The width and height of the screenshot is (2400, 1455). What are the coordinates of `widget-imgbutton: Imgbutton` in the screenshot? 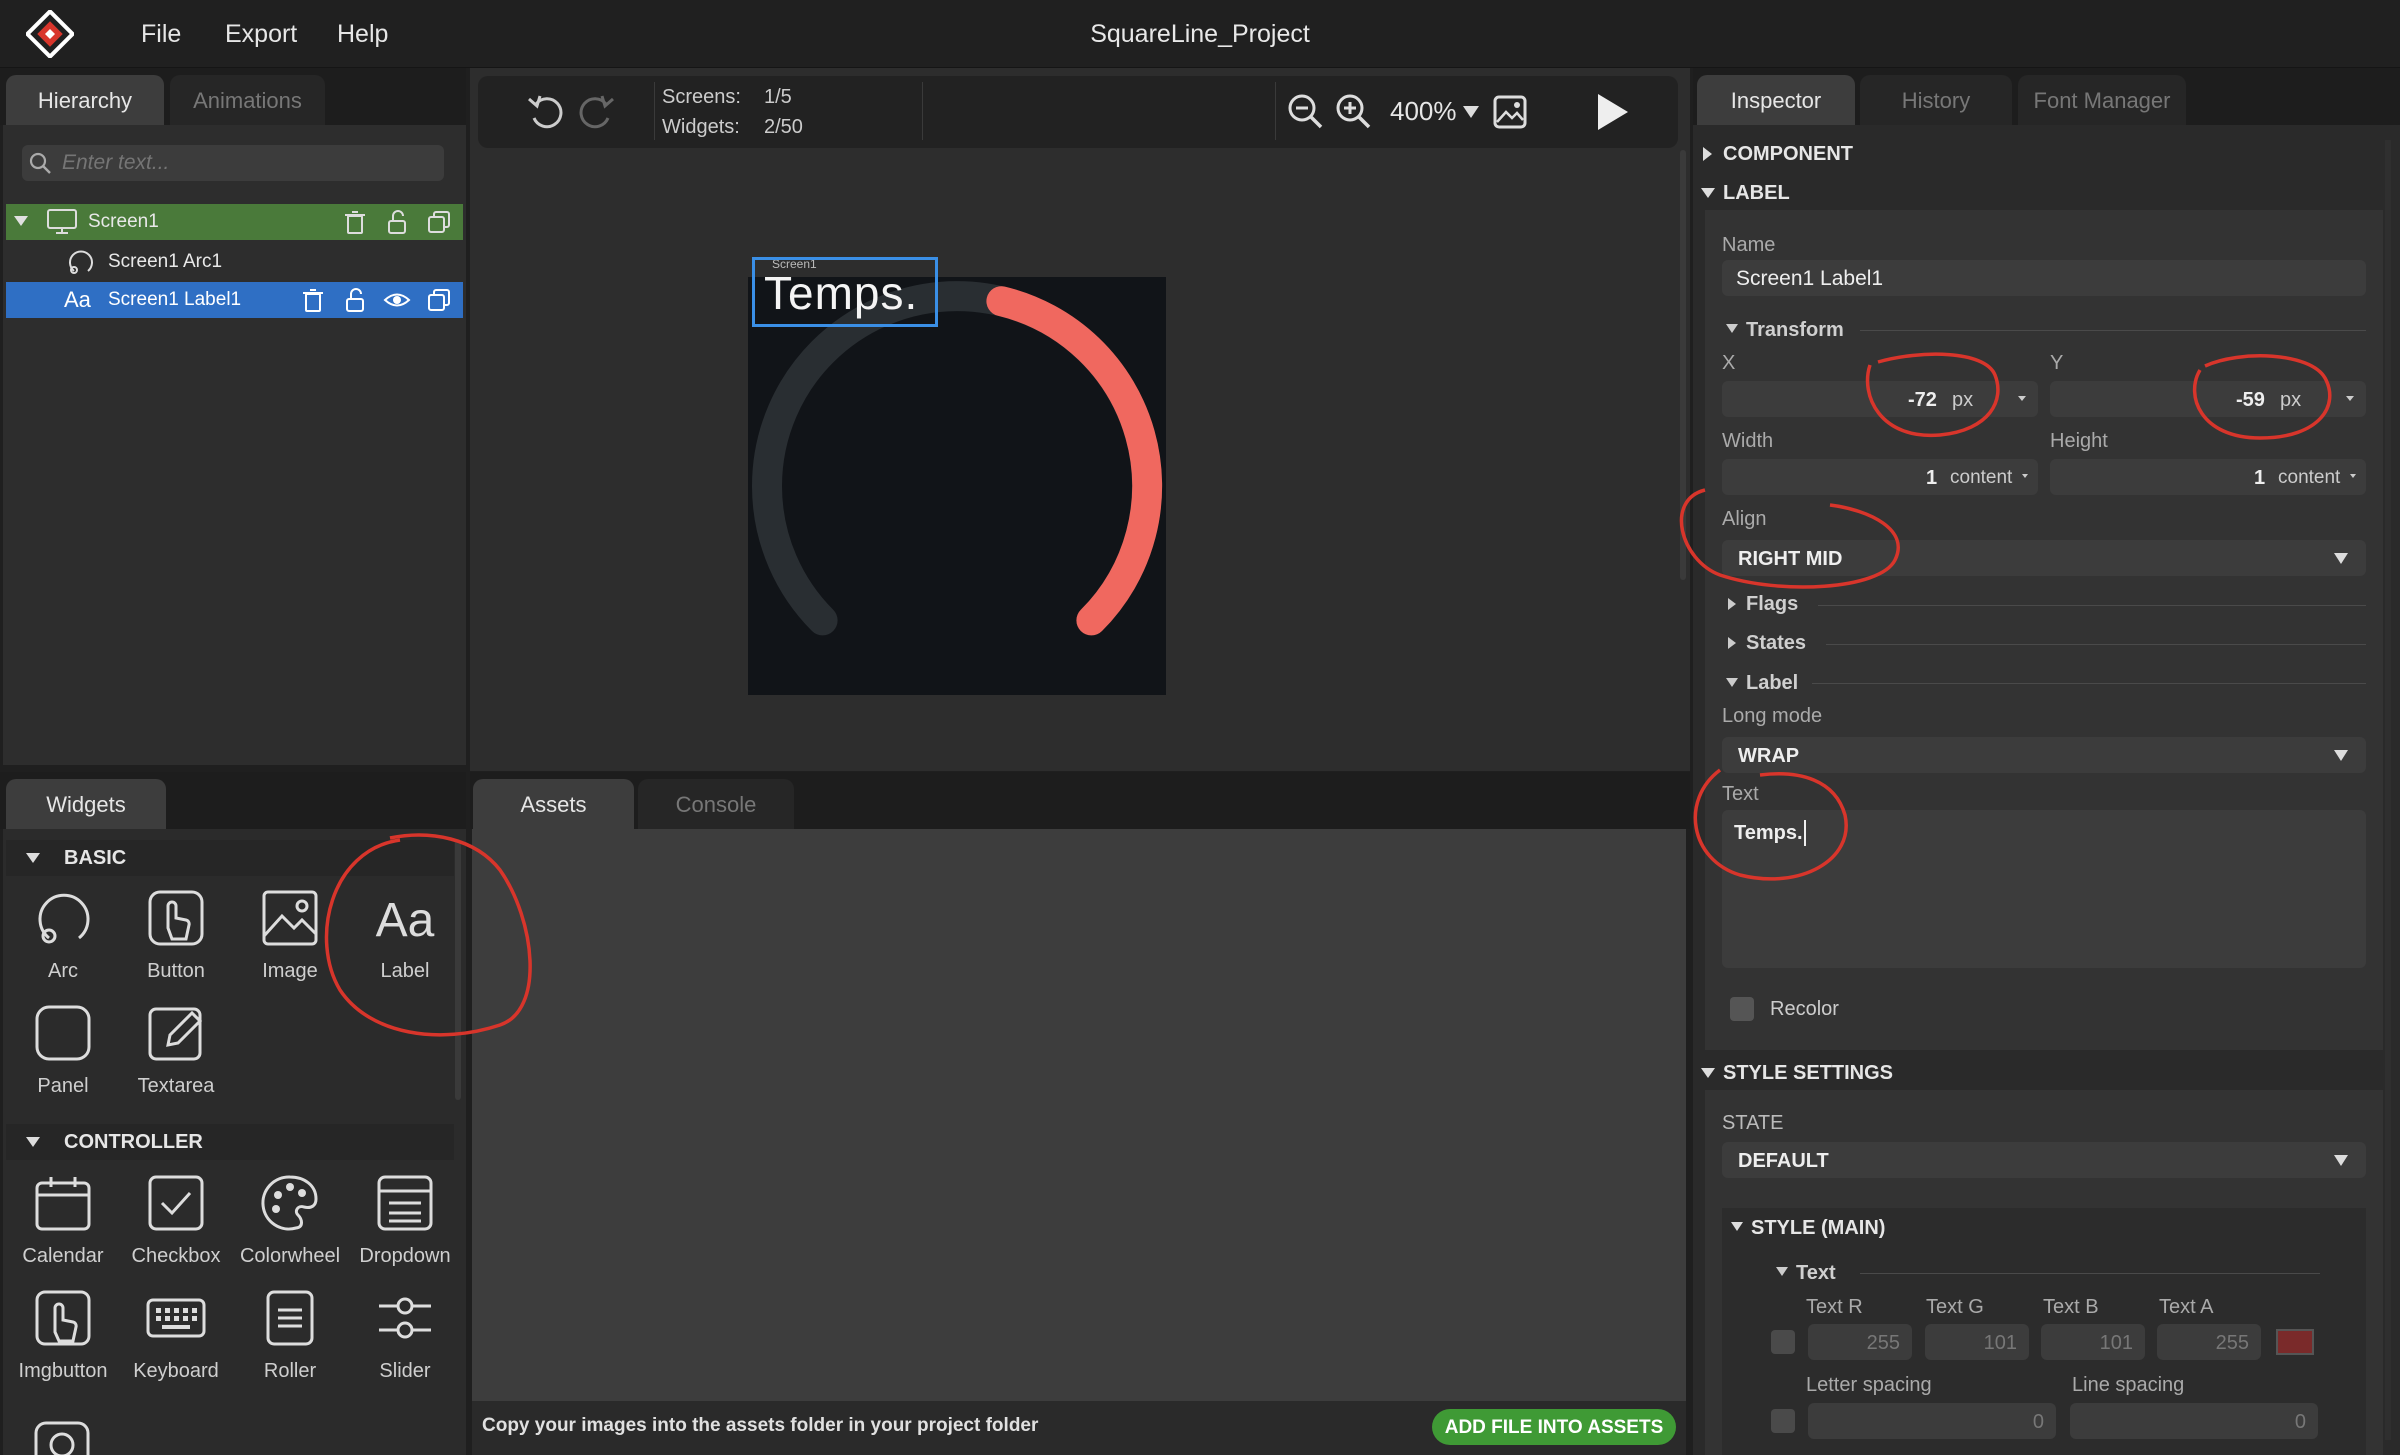 It's located at (63, 1330).